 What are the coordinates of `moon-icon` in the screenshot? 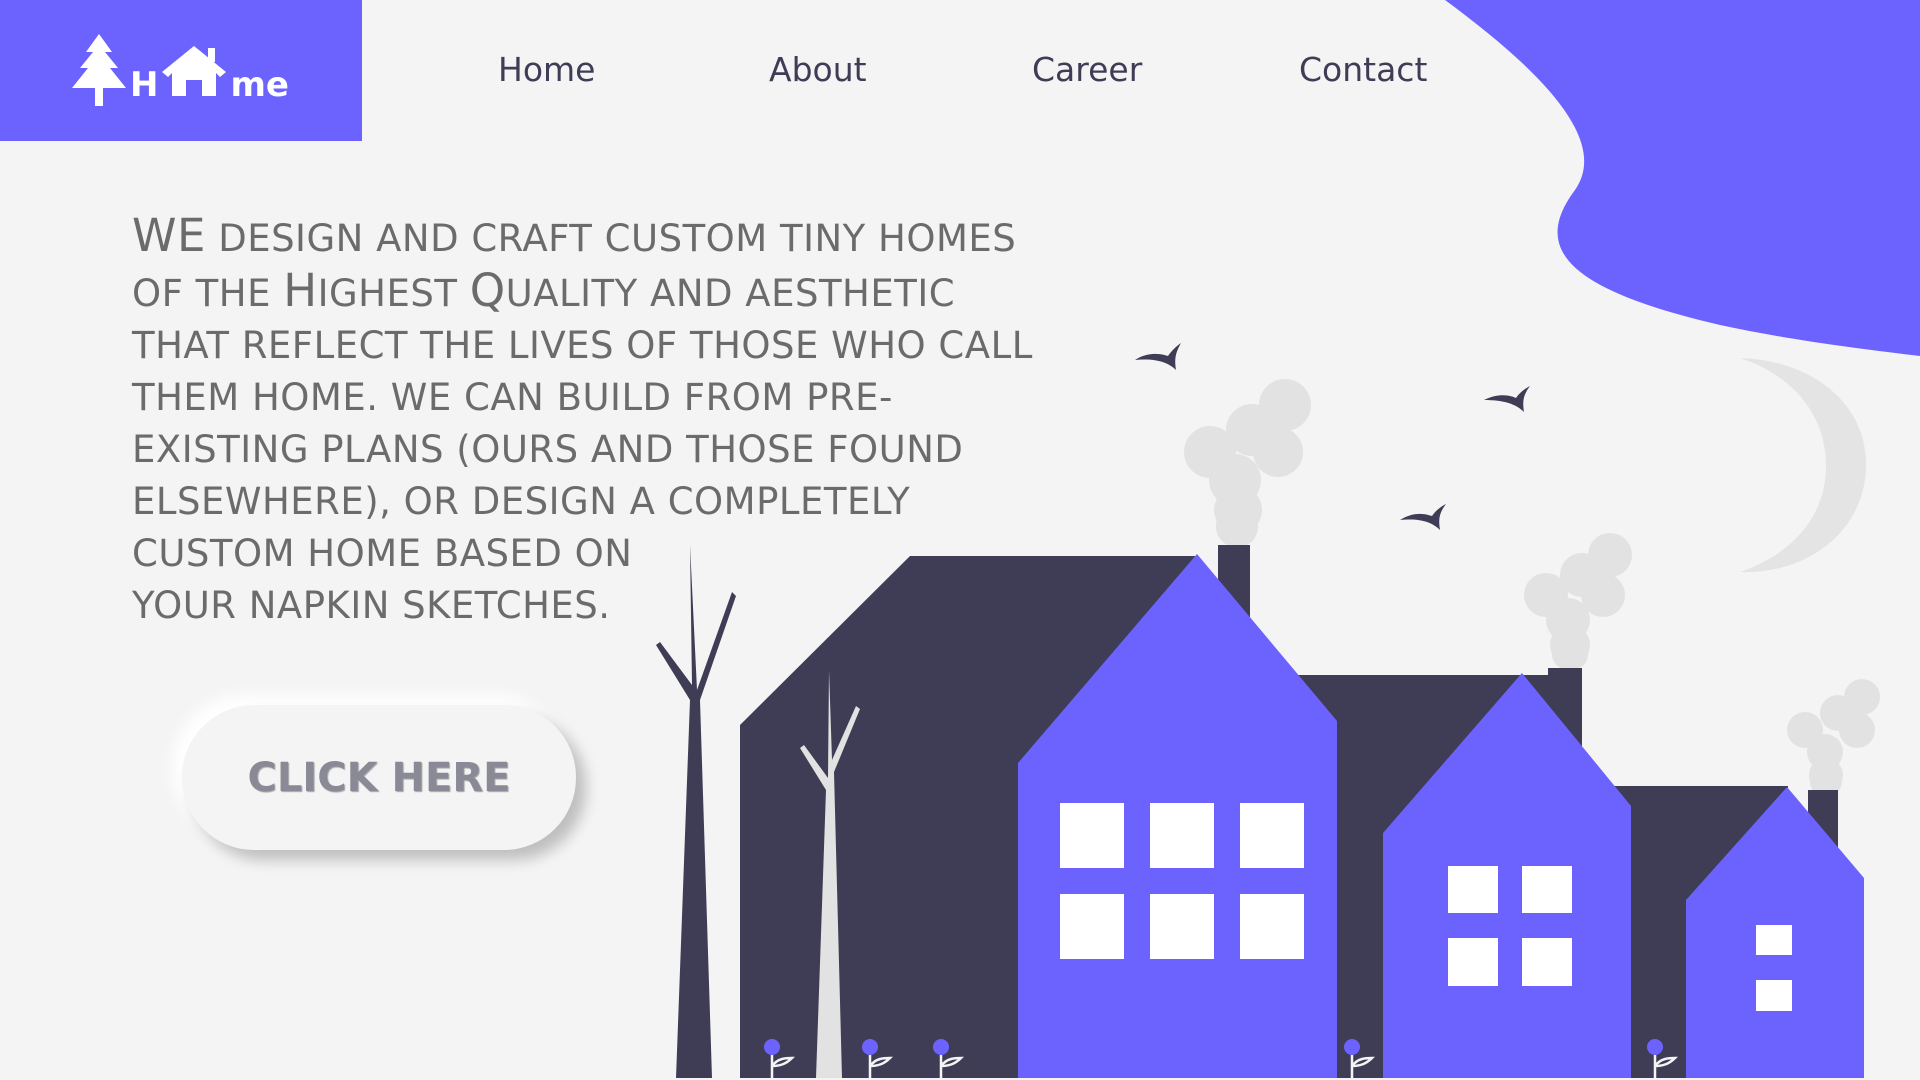 It's located at (1803, 465).